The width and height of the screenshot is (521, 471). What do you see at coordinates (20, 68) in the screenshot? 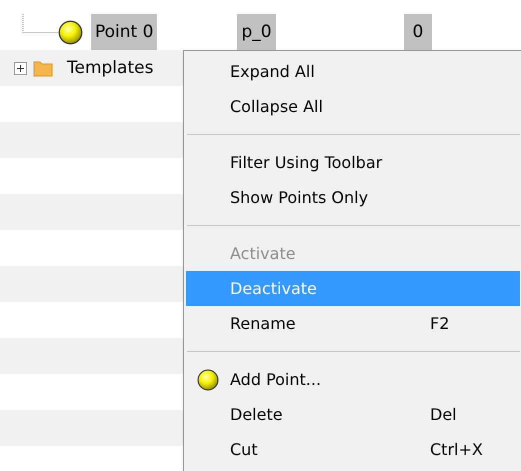
I see `expand-icon` at bounding box center [20, 68].